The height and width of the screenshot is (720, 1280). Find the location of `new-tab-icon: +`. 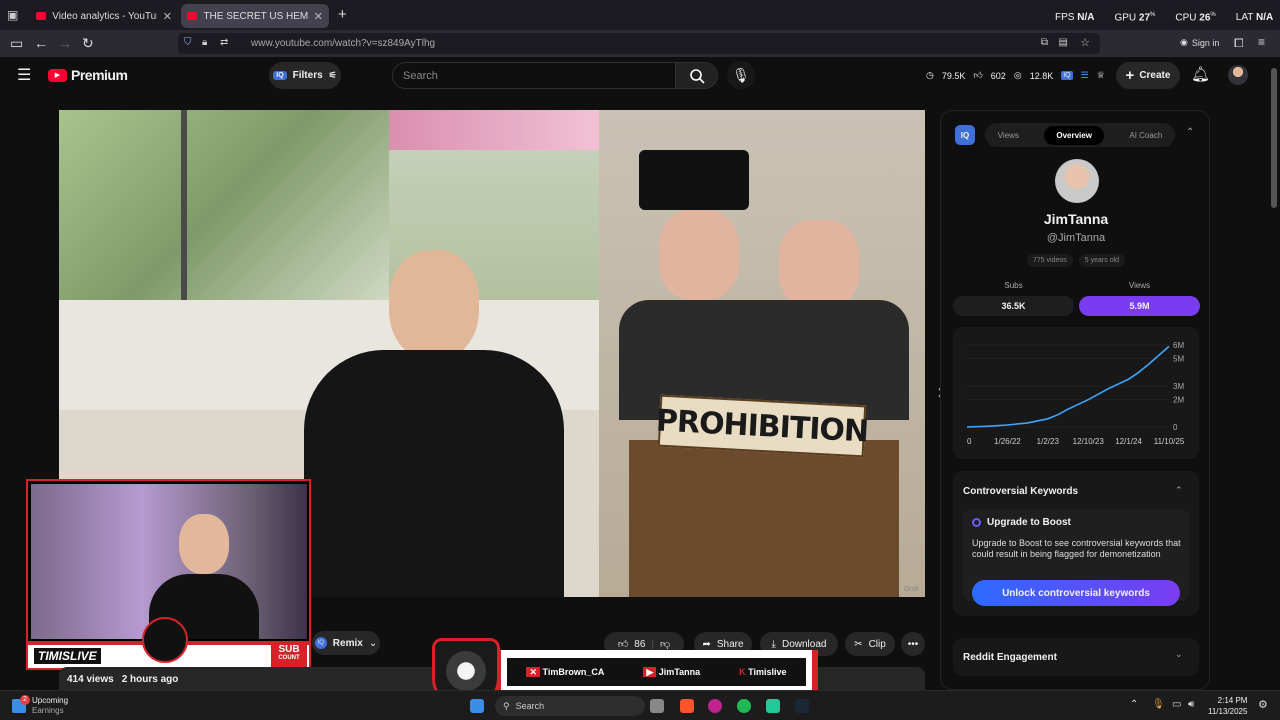

new-tab-icon: + is located at coordinates (342, 14).